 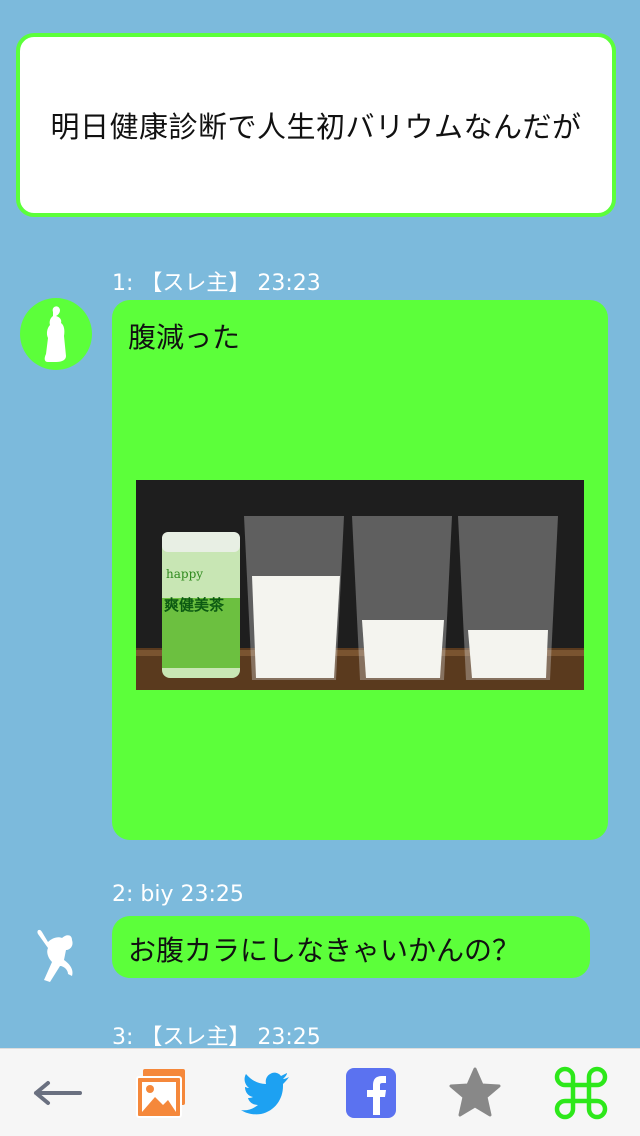 I want to click on back-button, so click(x=58, y=1093).